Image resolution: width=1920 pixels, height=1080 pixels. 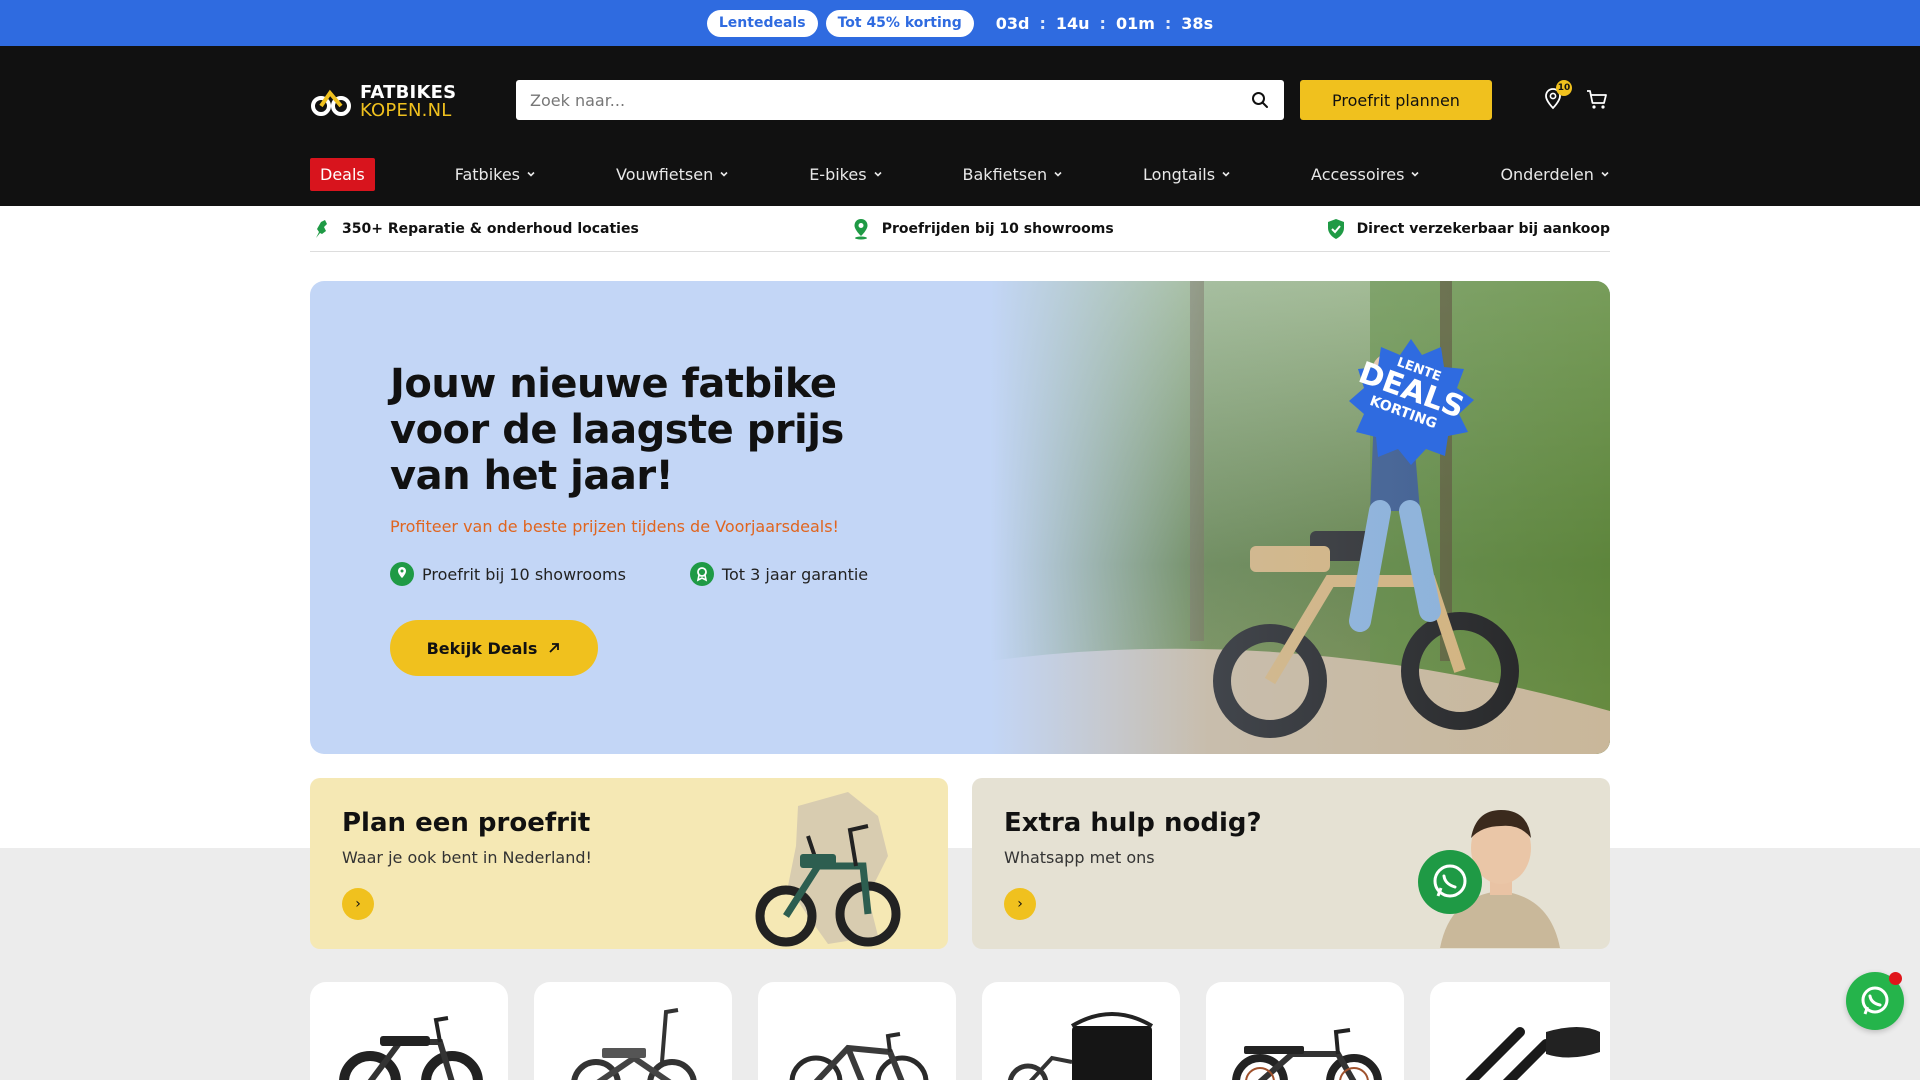 I want to click on nav-item-onderdelen: Onderdelen, so click(x=1554, y=174).